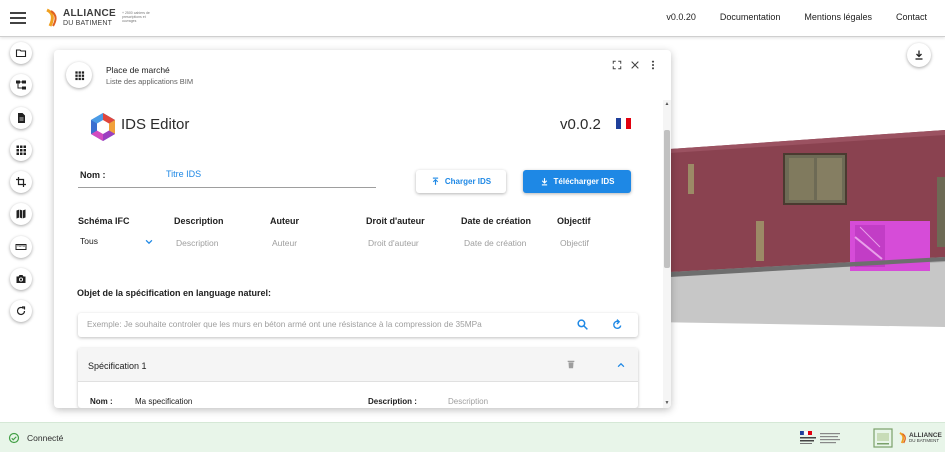  I want to click on document-icon, so click(21, 117).